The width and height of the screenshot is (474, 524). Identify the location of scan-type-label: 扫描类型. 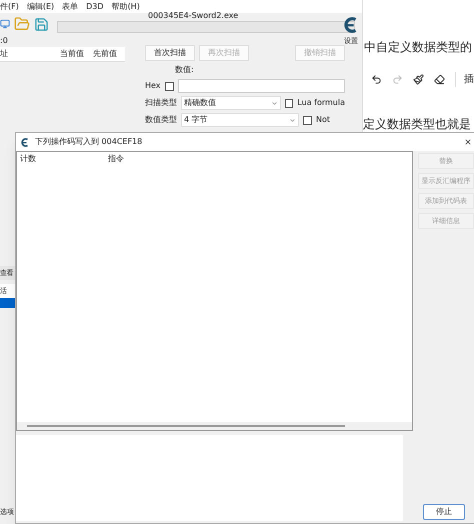
(161, 103).